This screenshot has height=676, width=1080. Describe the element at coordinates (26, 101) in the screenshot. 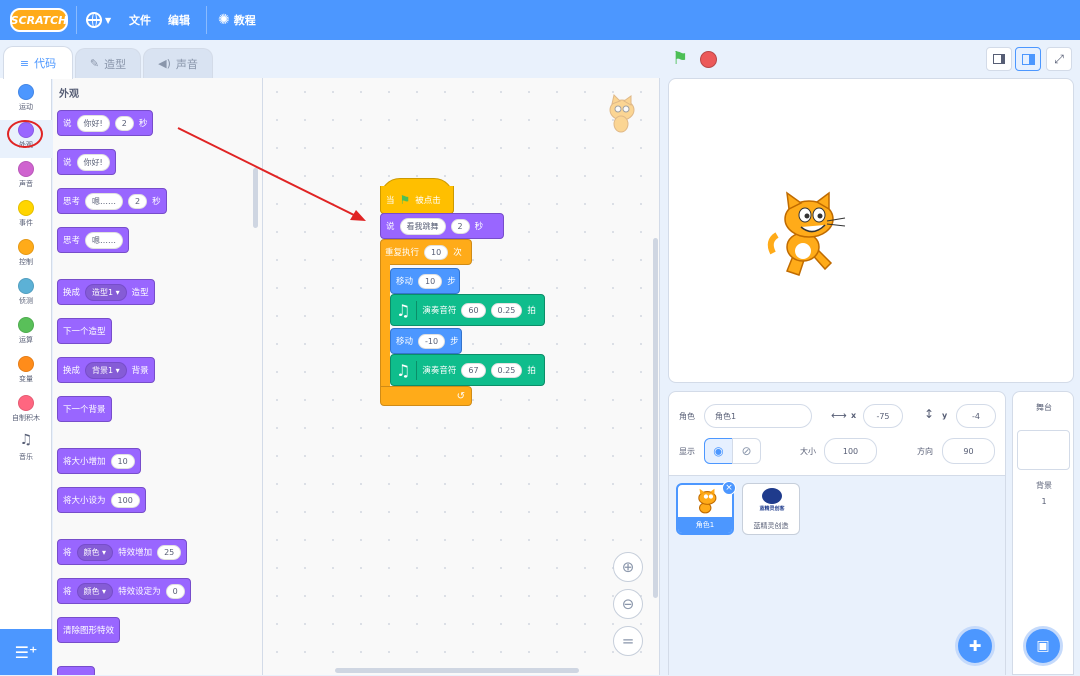

I see `category-motion: 运动` at that location.